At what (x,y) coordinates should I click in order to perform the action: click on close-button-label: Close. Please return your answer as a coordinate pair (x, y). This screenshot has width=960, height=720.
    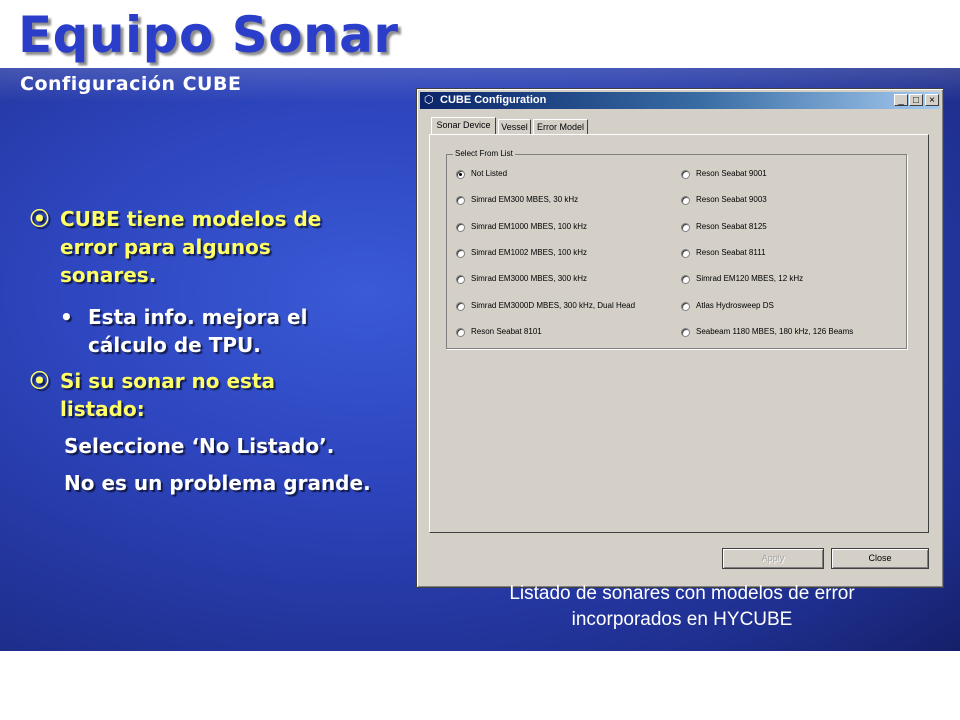
    Looking at the image, I should click on (880, 558).